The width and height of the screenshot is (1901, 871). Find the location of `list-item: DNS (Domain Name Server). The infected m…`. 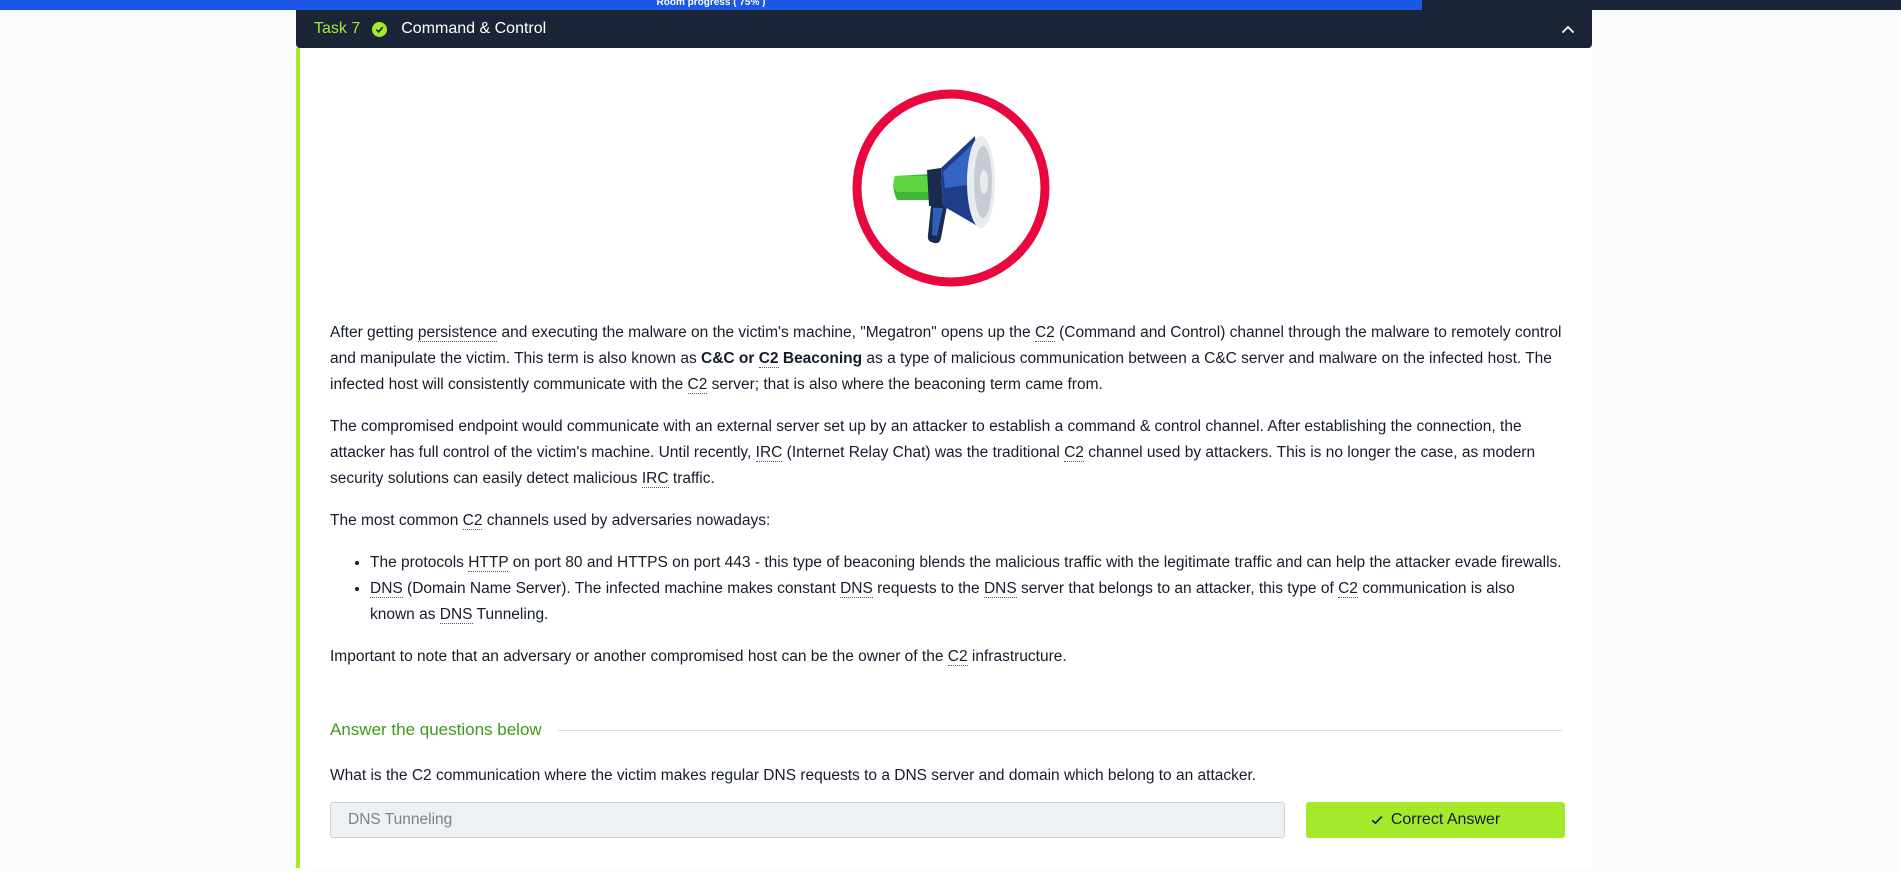

list-item: DNS (Domain Name Server). The infected m… is located at coordinates (966, 602).